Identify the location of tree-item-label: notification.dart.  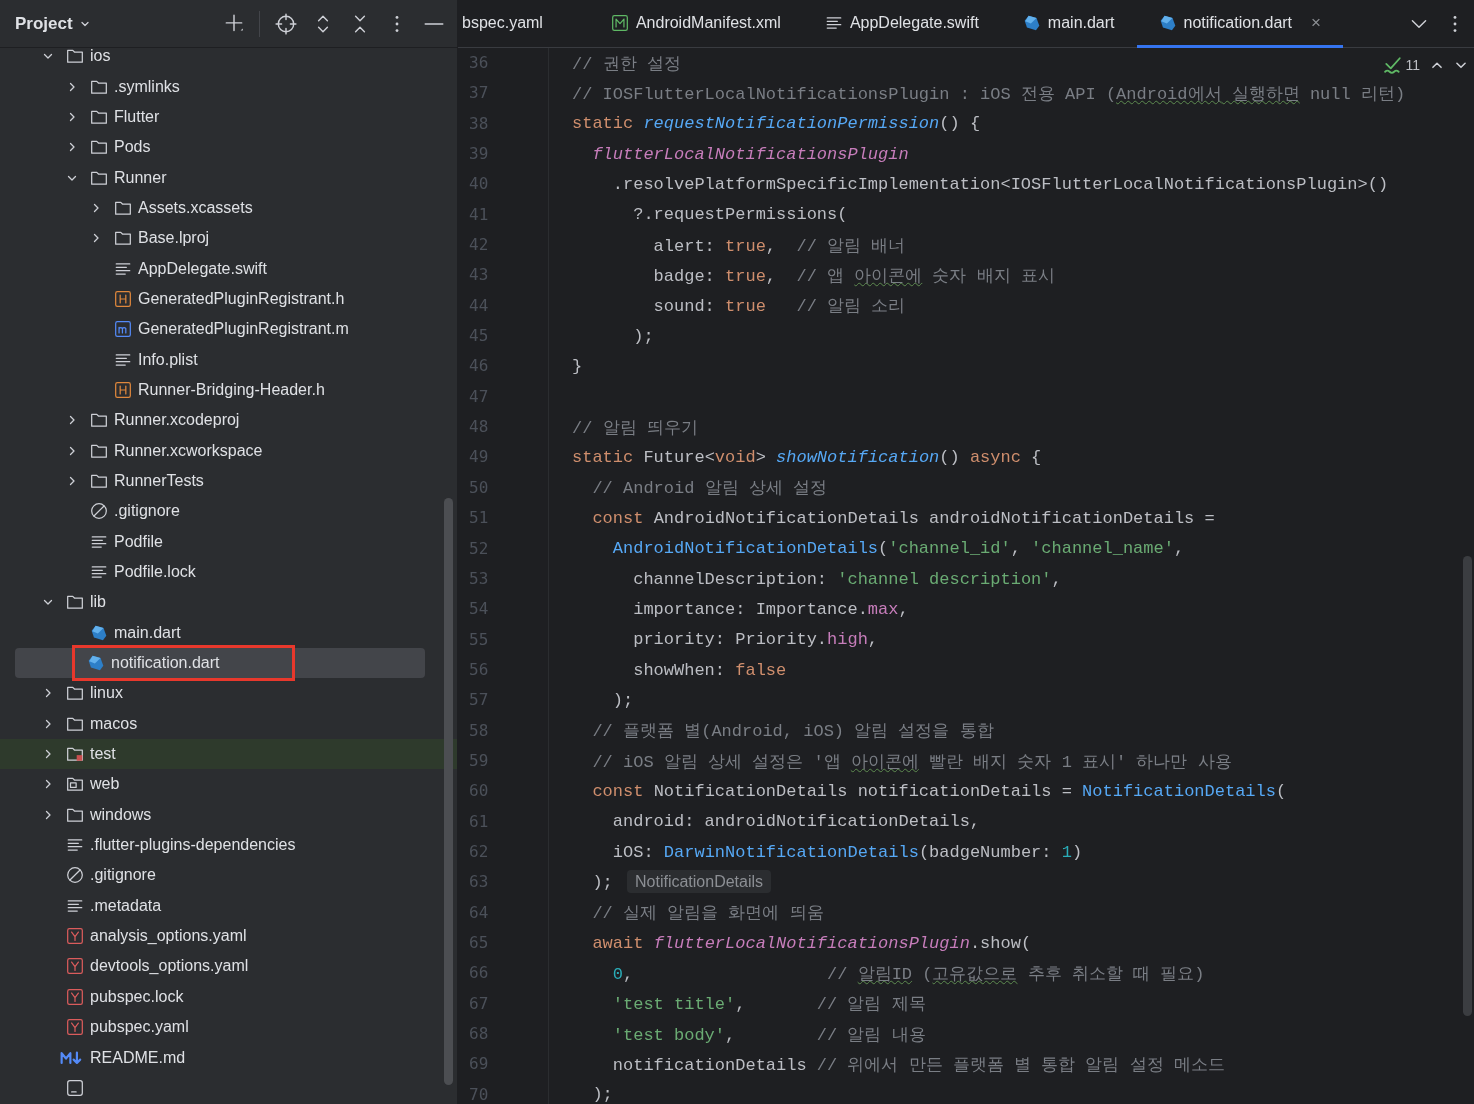
(165, 663).